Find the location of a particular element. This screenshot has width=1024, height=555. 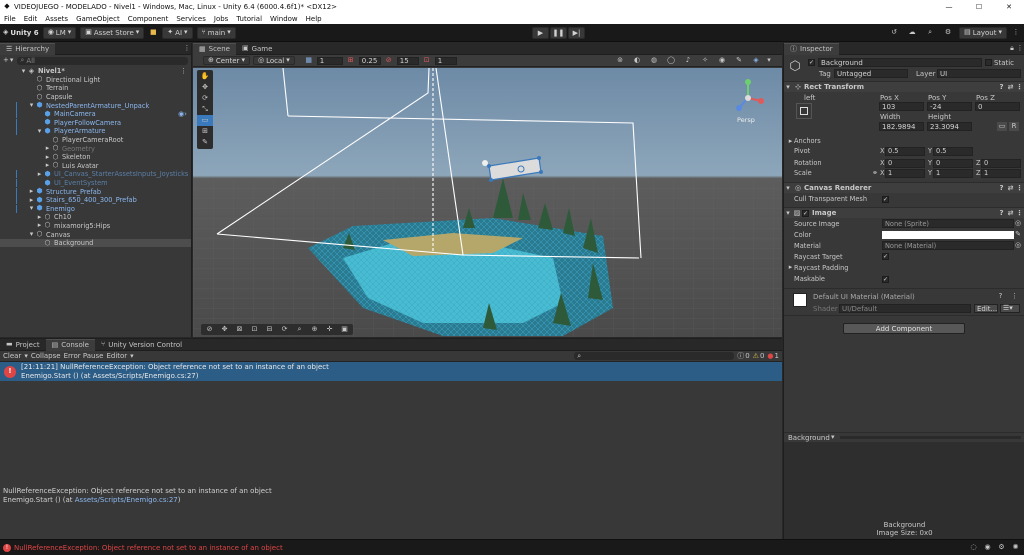

custom-tool-icon: ✎ is located at coordinates (205, 142).